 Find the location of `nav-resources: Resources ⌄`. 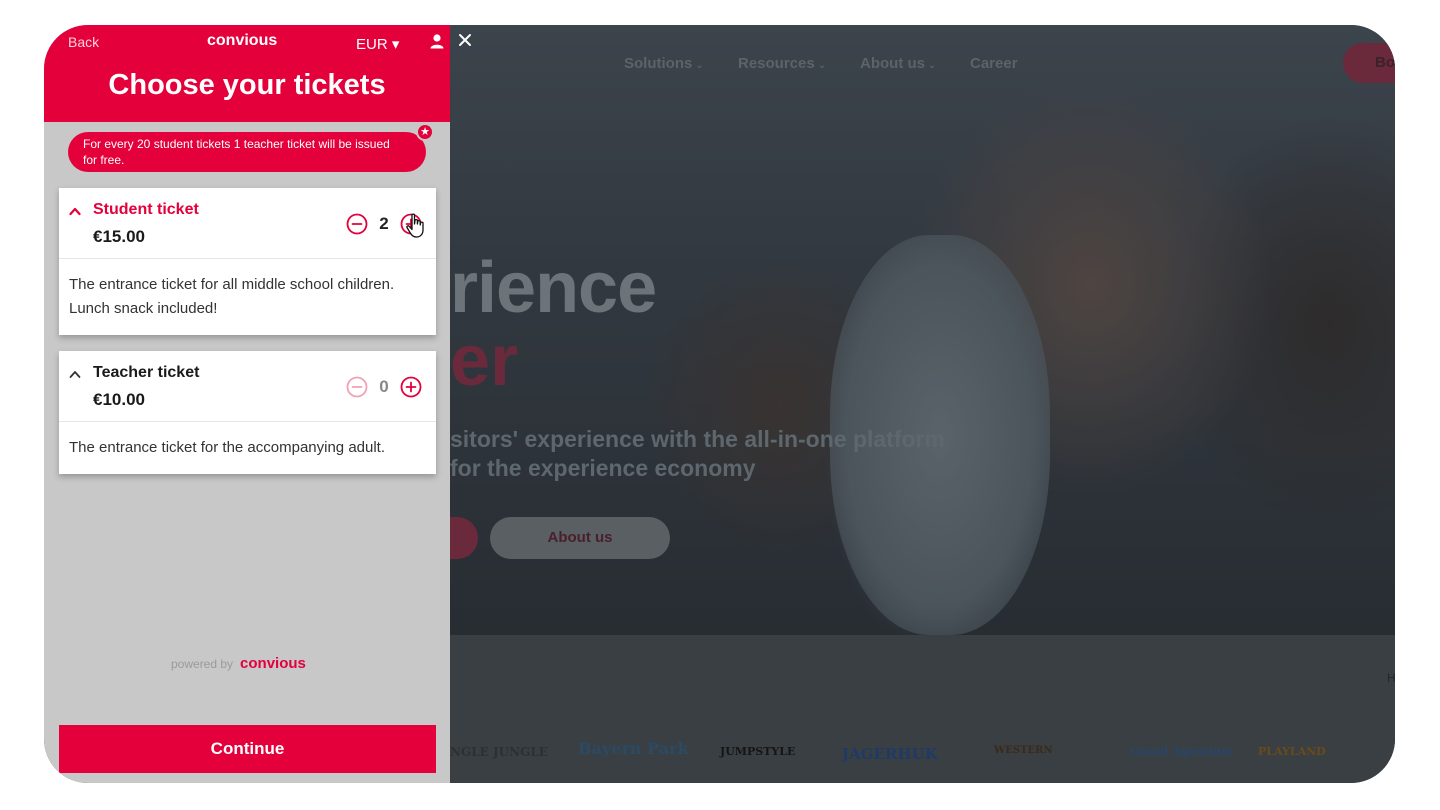

nav-resources: Resources ⌄ is located at coordinates (782, 63).